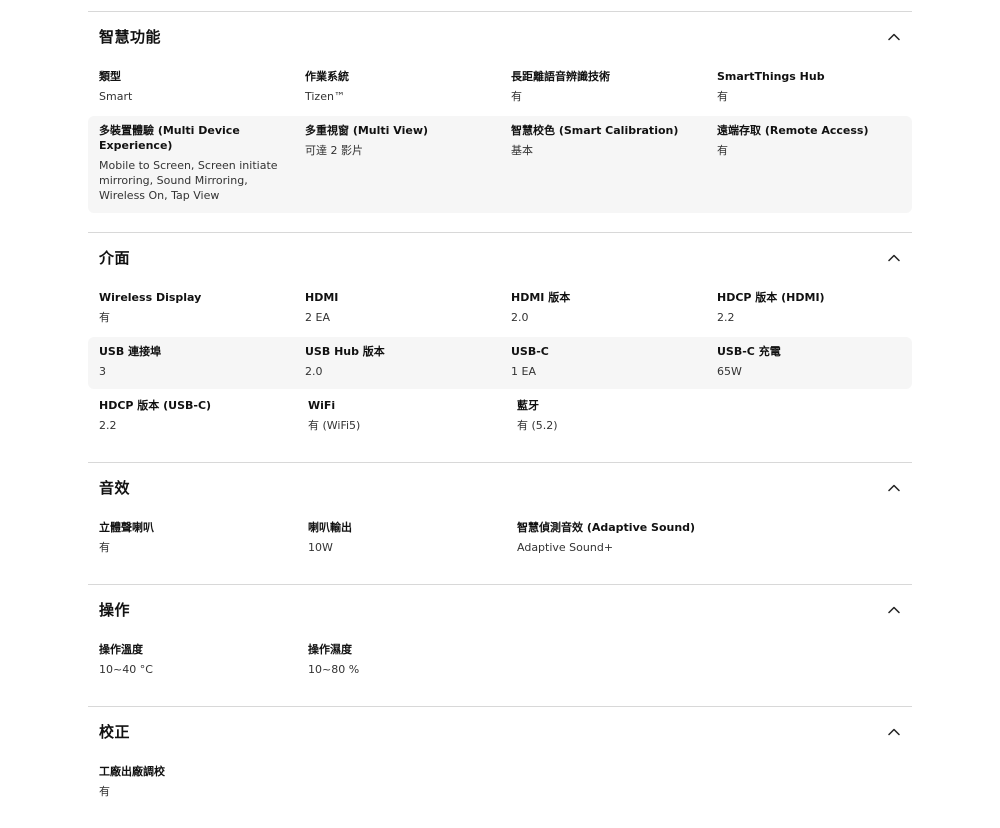 This screenshot has height=828, width=1000. What do you see at coordinates (126, 527) in the screenshot?
I see `spec-label: 立體聲喇叭` at bounding box center [126, 527].